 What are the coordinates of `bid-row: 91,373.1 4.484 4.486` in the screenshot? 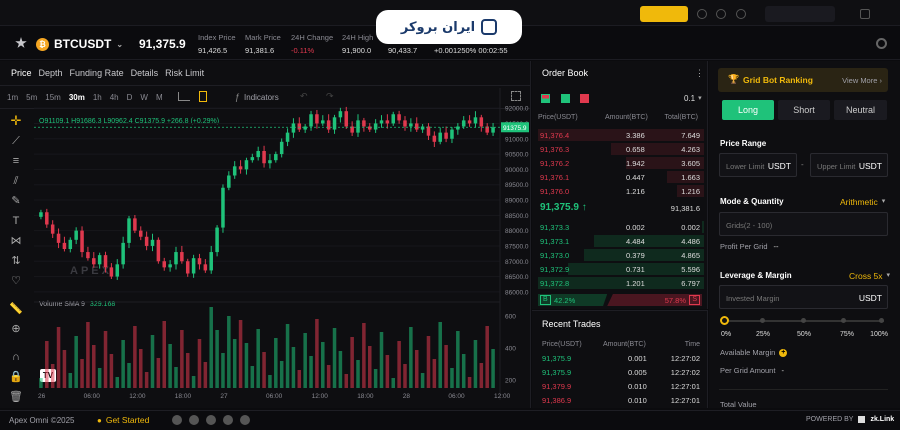 It's located at (621, 241).